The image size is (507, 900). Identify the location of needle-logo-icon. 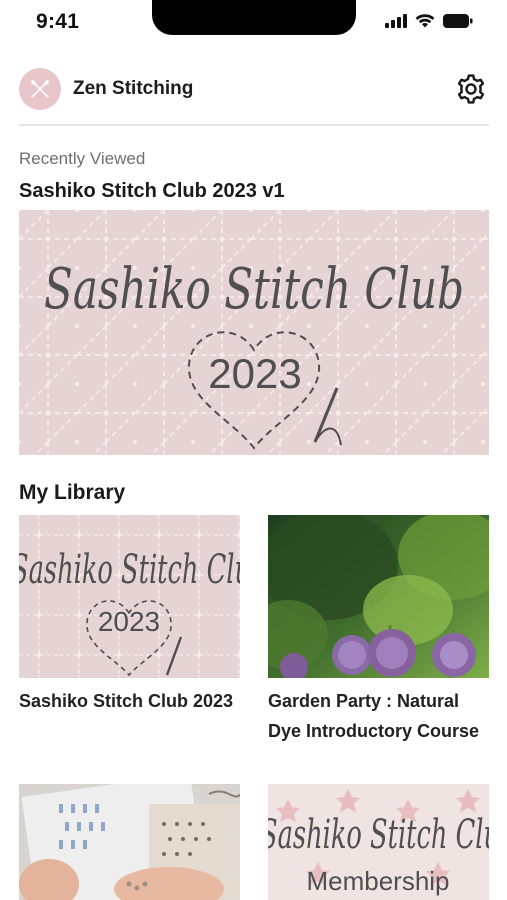
(40, 89).